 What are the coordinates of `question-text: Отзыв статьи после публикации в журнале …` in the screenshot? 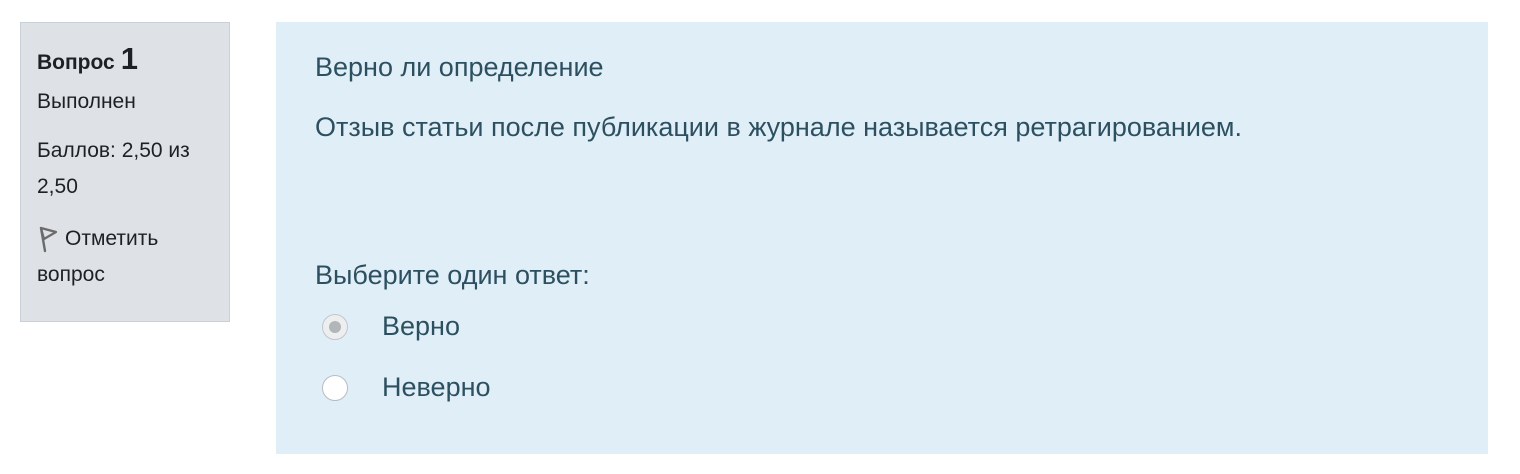 It's located at (778, 127).